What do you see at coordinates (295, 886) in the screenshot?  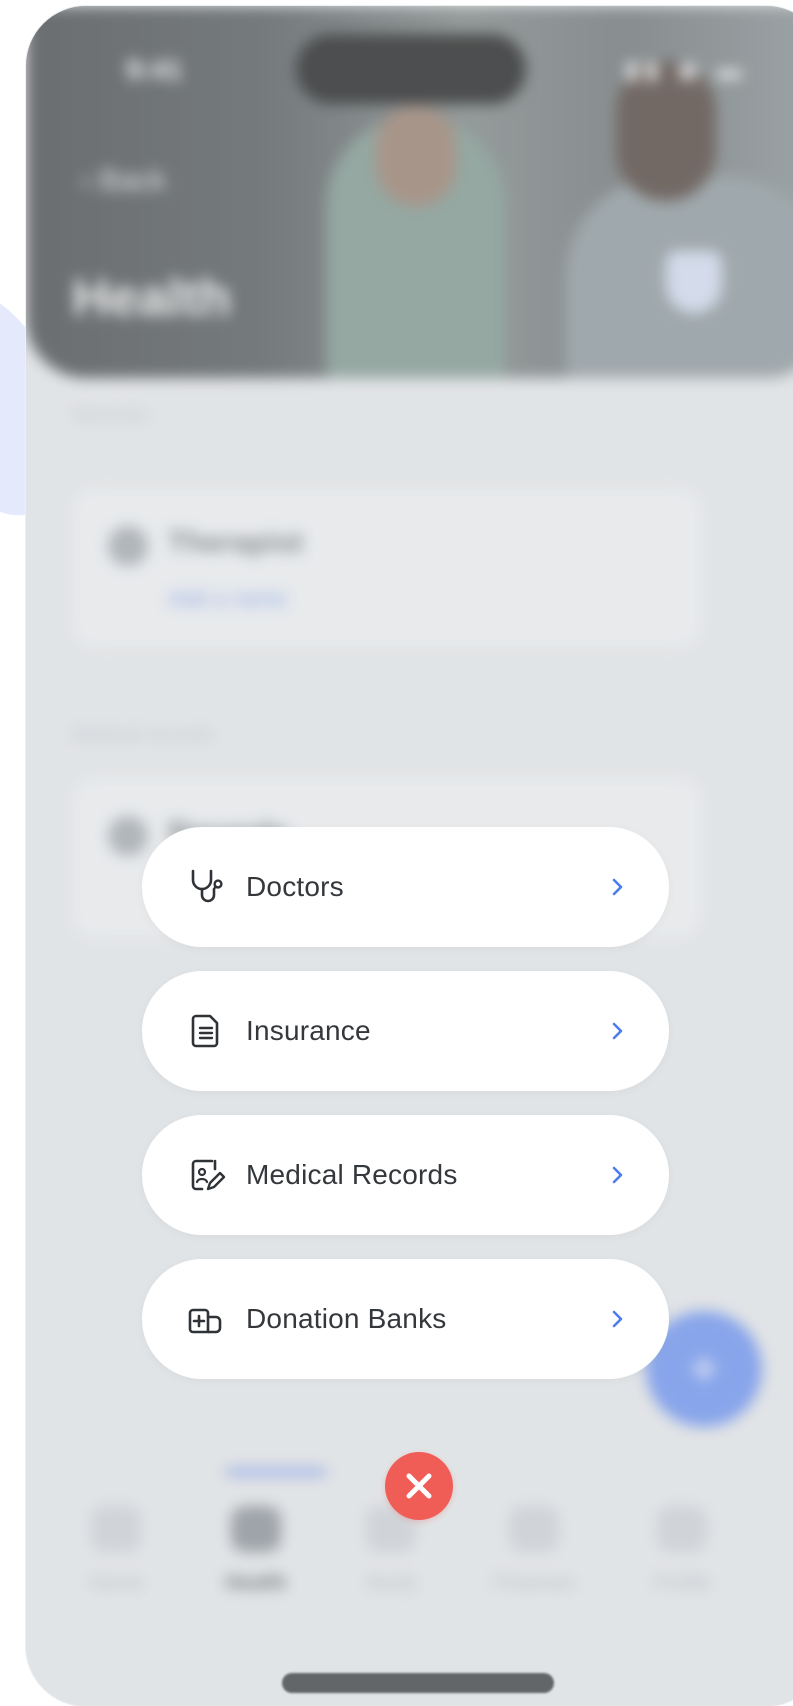 I see `menu-item-label: Doctors` at bounding box center [295, 886].